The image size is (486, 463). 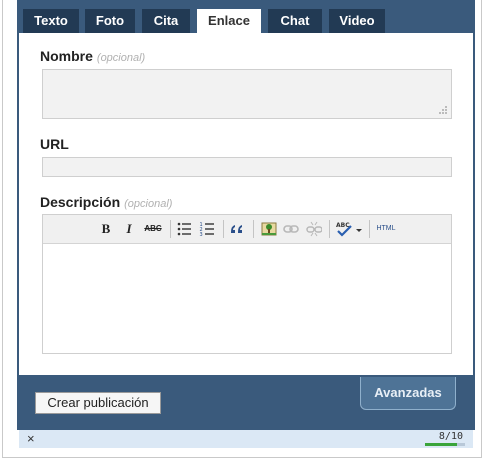 What do you see at coordinates (166, 21) in the screenshot?
I see `tab-cita: Cita` at bounding box center [166, 21].